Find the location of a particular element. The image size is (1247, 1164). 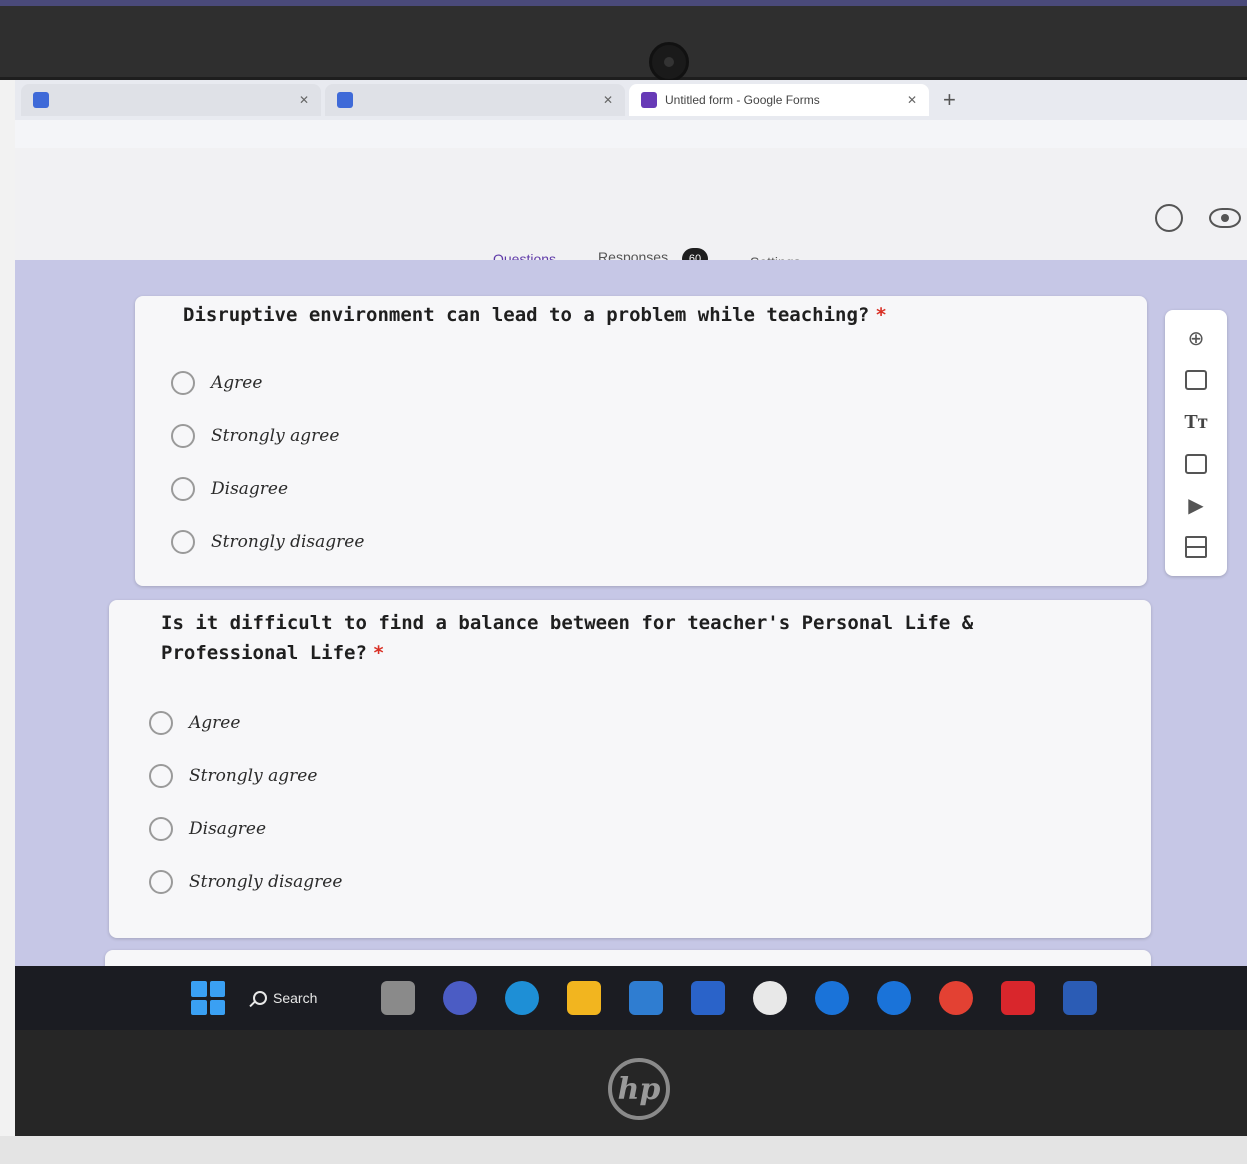

new-tab-button: + is located at coordinates (949, 100).